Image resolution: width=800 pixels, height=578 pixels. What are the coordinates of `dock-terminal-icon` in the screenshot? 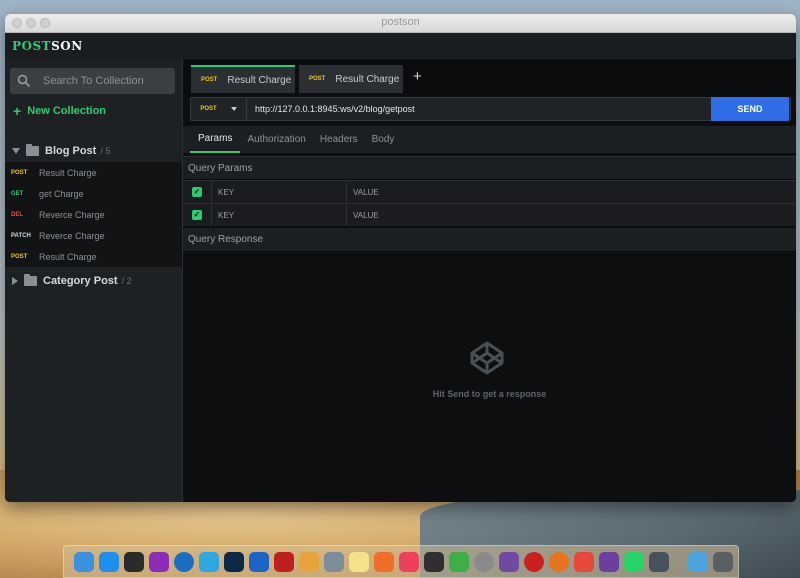 It's located at (134, 561).